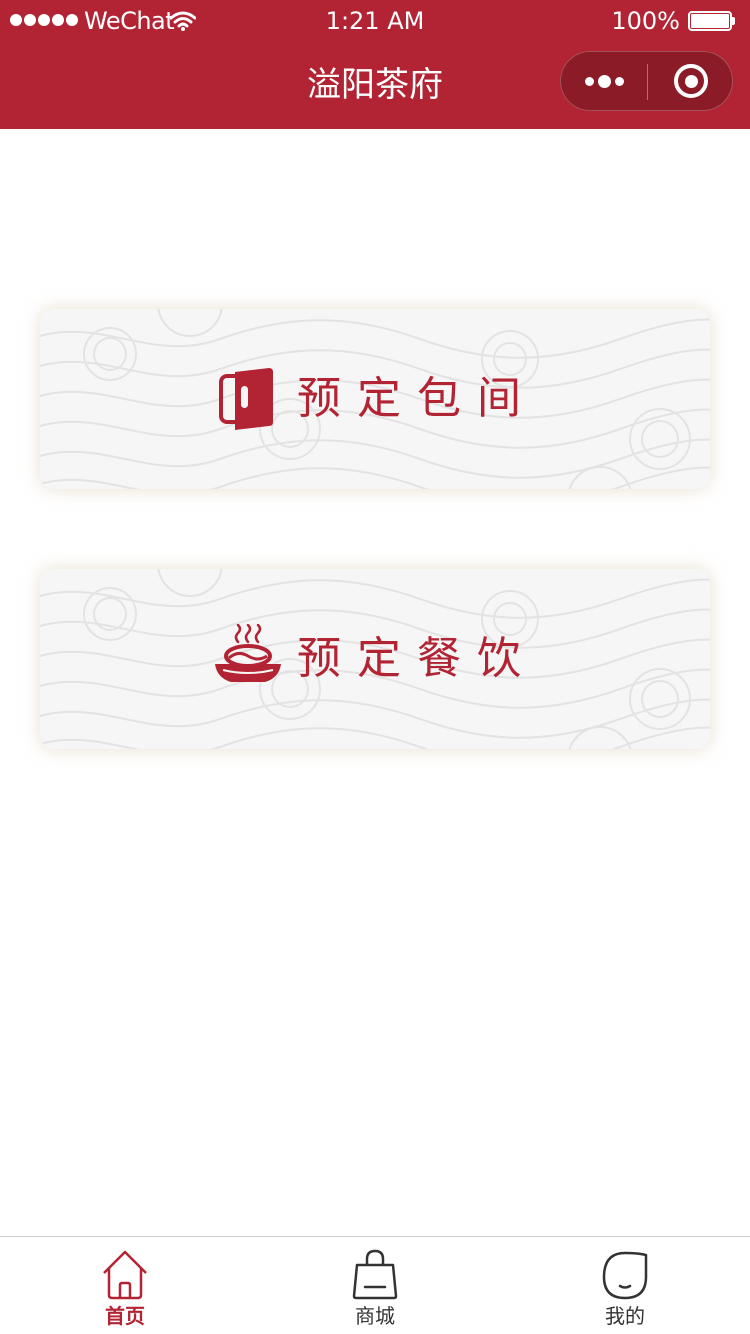 Image resolution: width=750 pixels, height=1334 pixels. I want to click on steaming-bowl-icon, so click(248, 653).